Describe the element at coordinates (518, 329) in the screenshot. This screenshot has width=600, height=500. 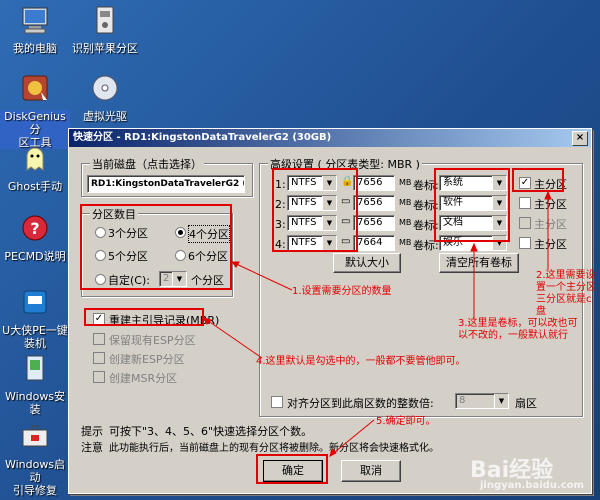
I see `annotation-3: 3.这里是卷标，可以改也可以不改的，一般默认就行` at that location.